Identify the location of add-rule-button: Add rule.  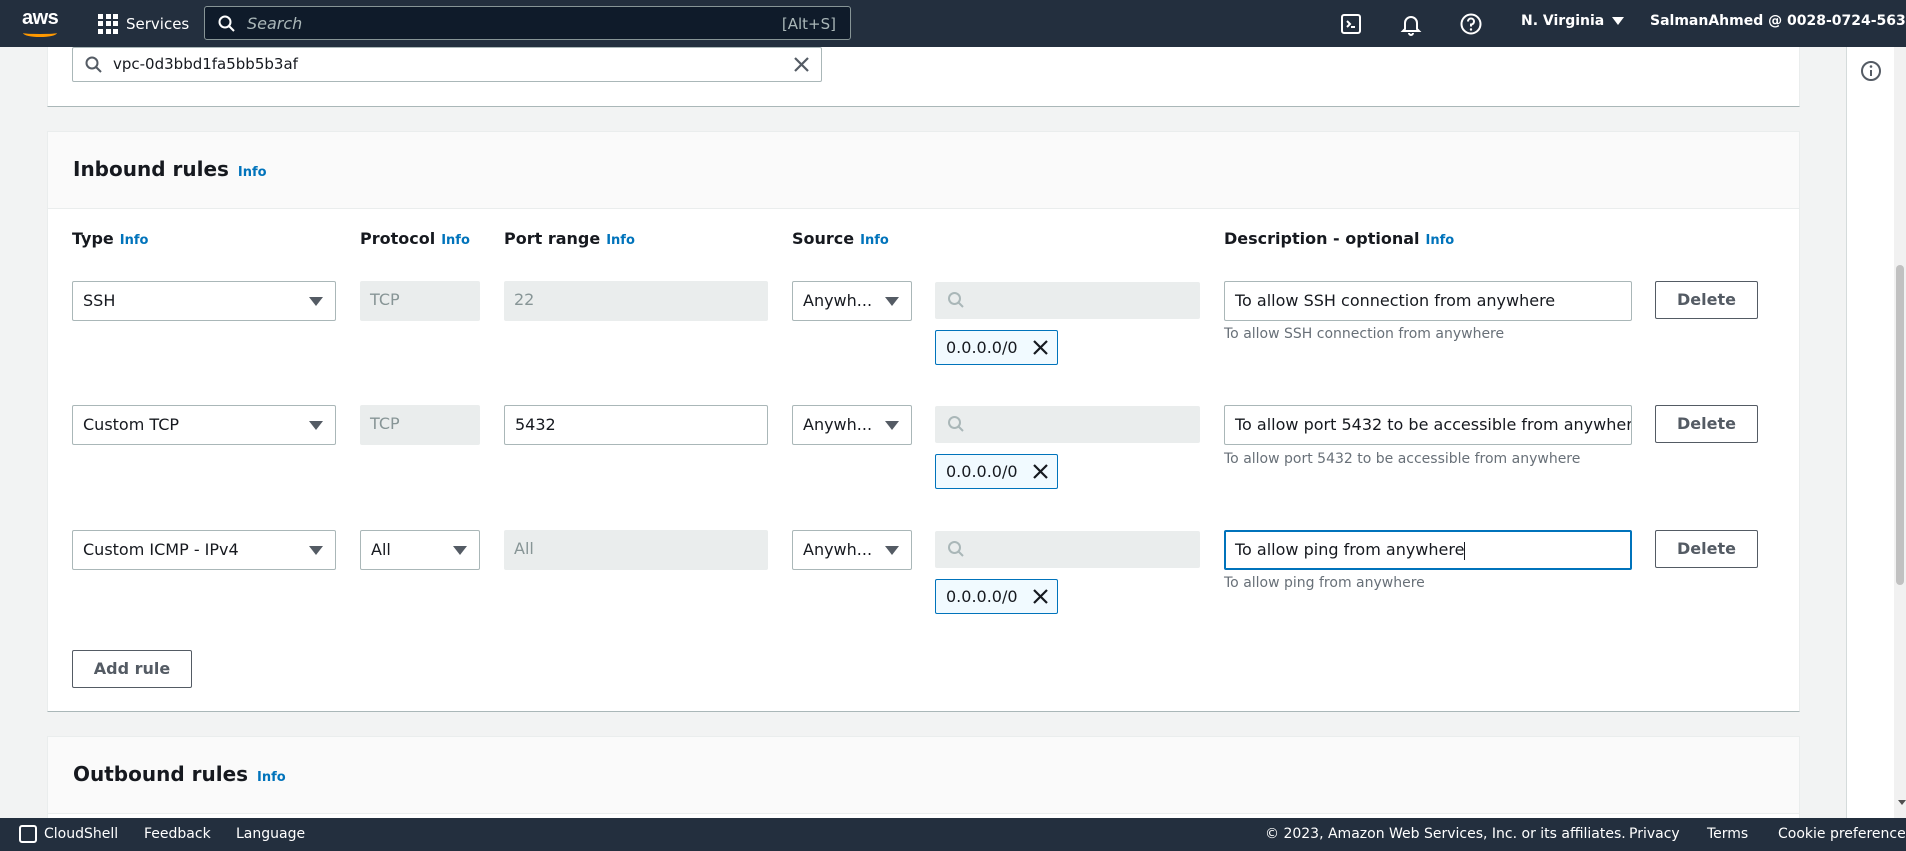
(132, 669).